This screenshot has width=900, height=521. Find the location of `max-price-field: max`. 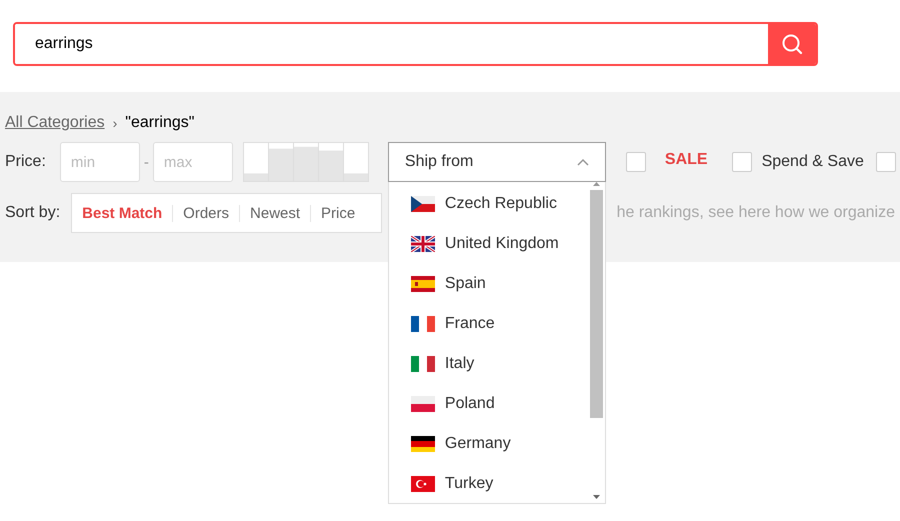

max-price-field: max is located at coordinates (192, 162).